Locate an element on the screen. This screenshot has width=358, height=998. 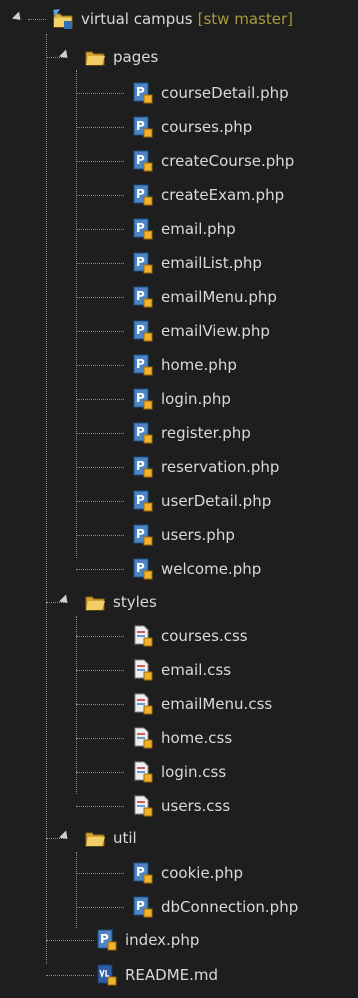
project-name: virtual campus is located at coordinates (137, 19).